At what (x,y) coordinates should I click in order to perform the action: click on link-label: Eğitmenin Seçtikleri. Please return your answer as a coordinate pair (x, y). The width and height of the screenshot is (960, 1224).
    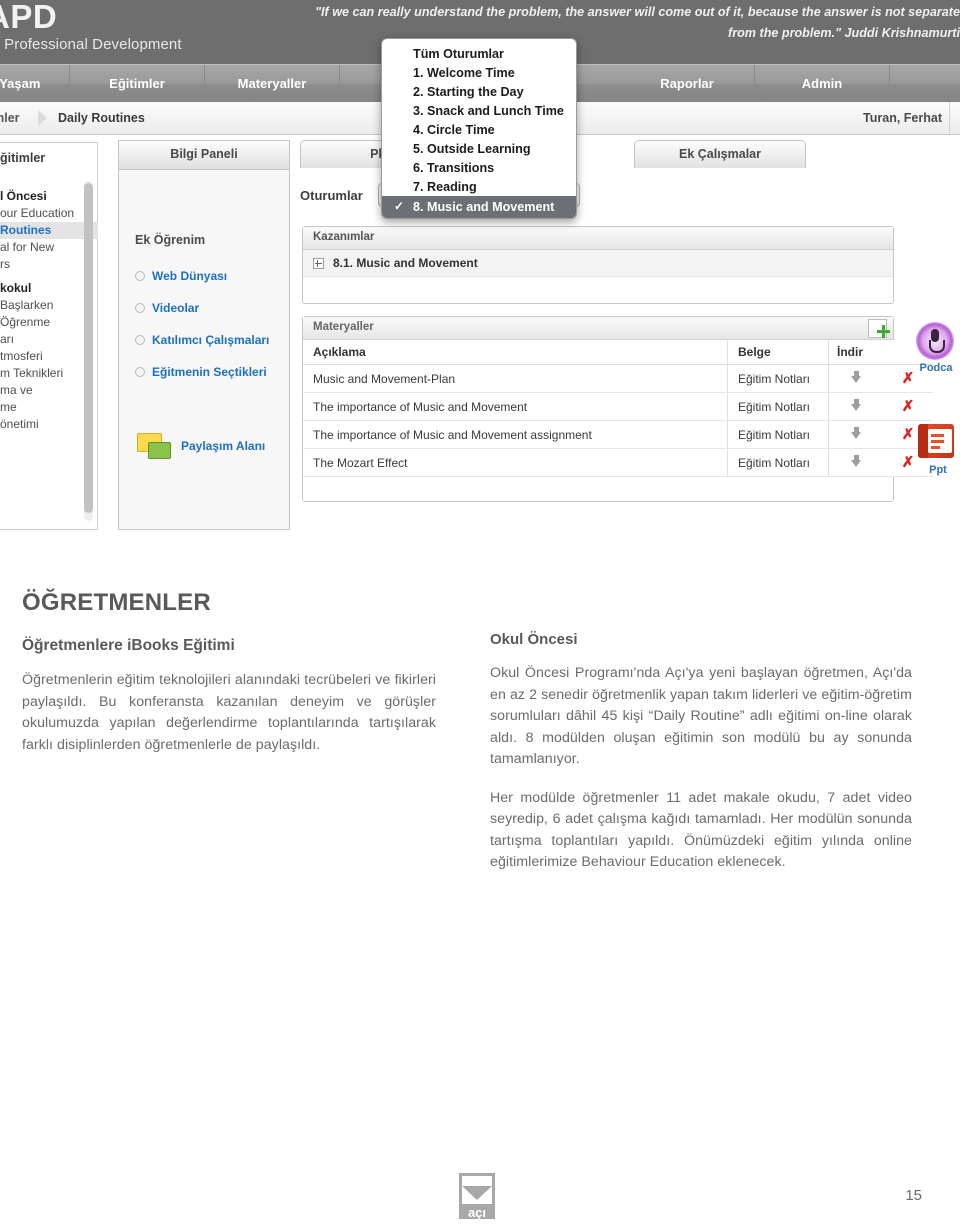
    Looking at the image, I should click on (209, 372).